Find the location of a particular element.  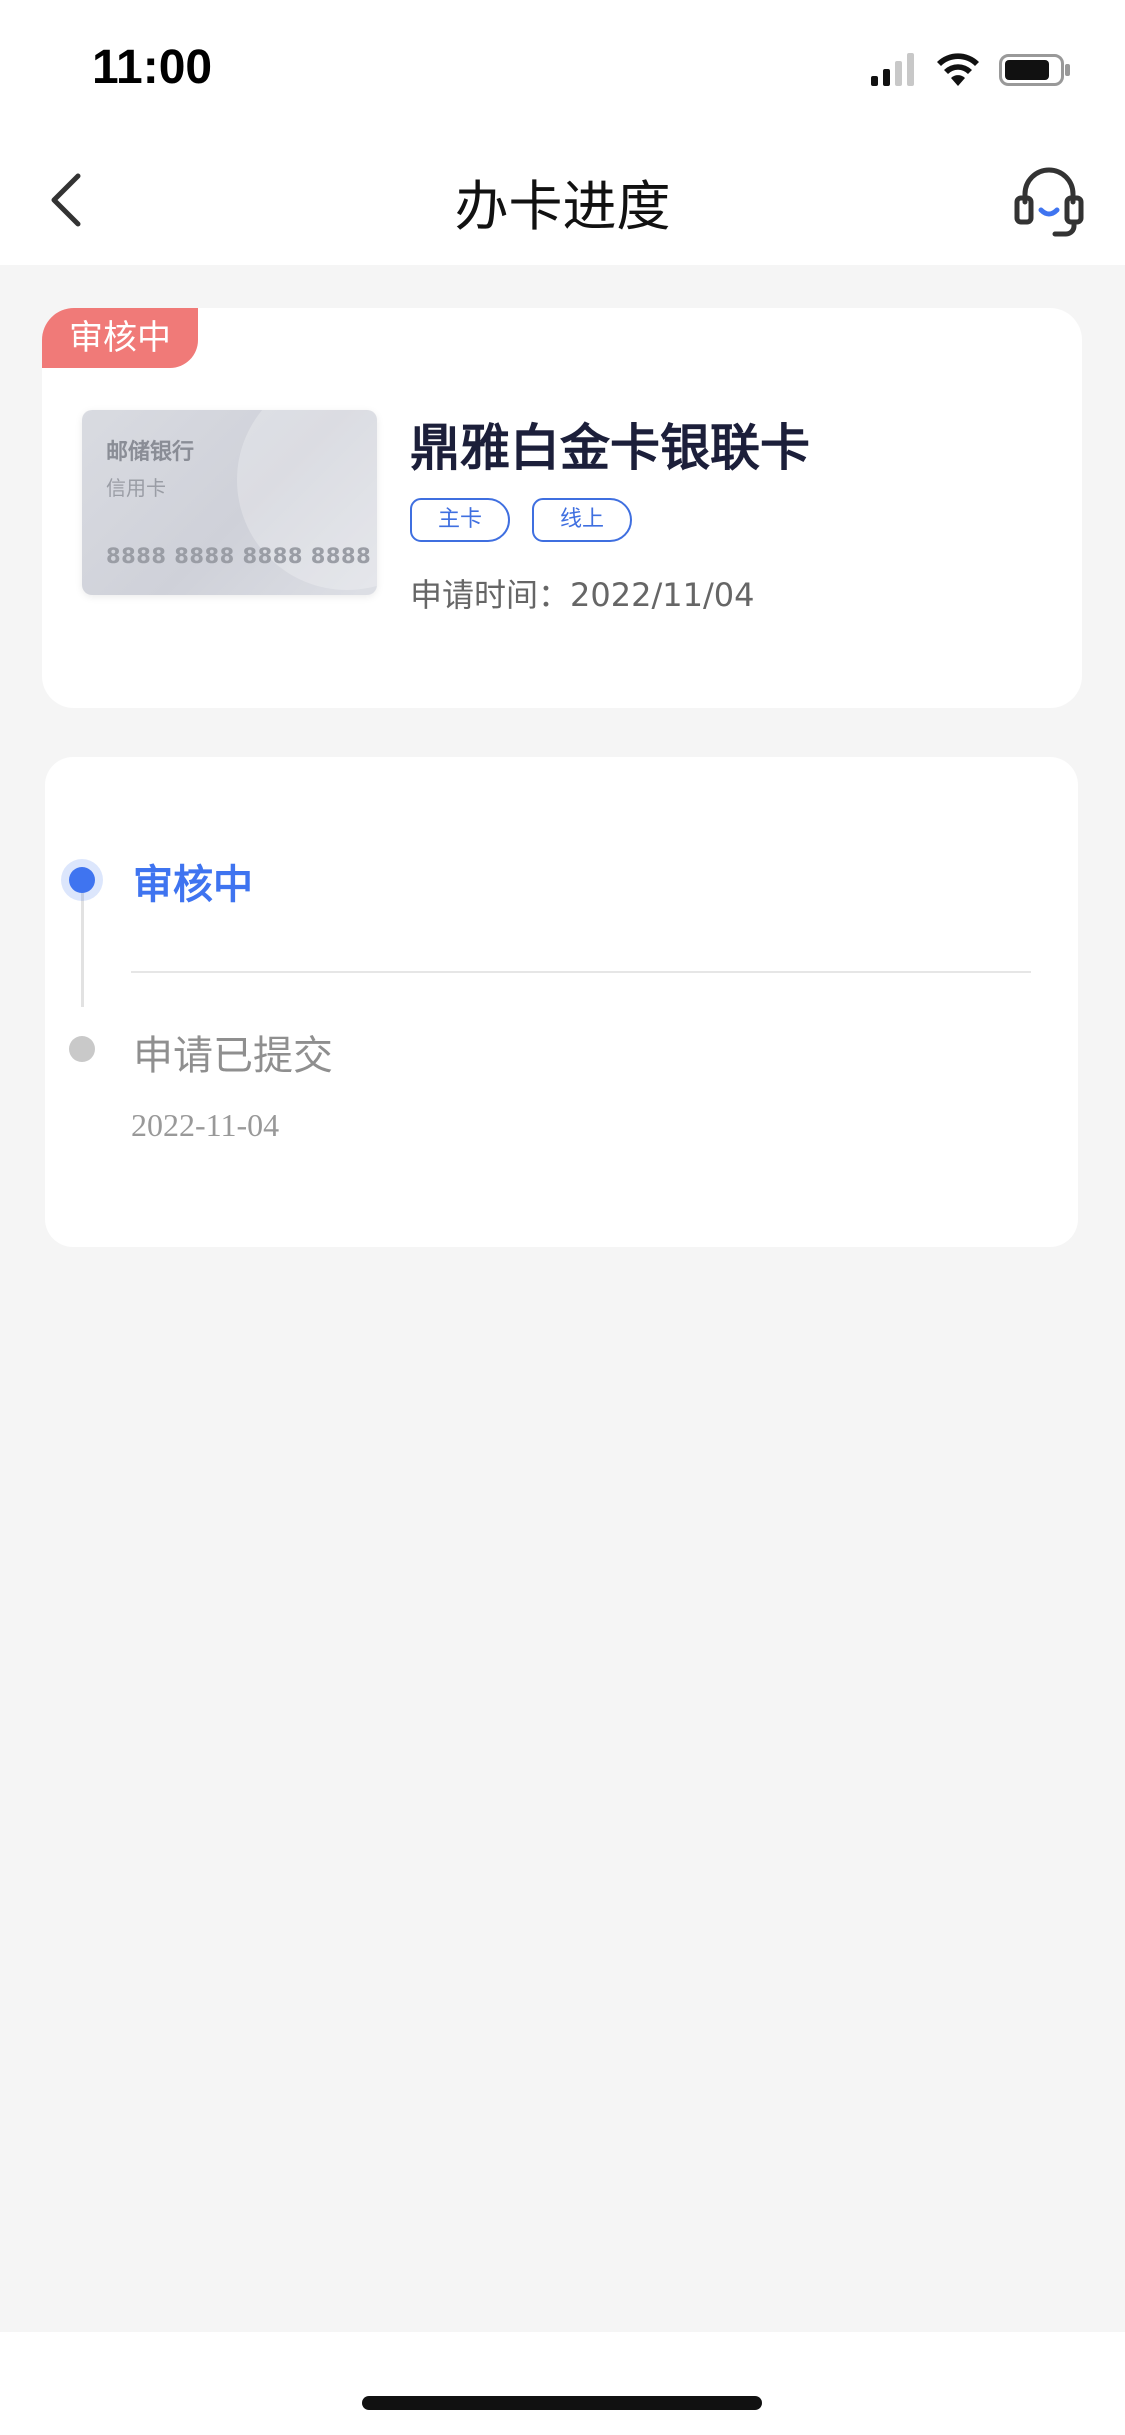

status-time: 11:00 is located at coordinates (152, 67).